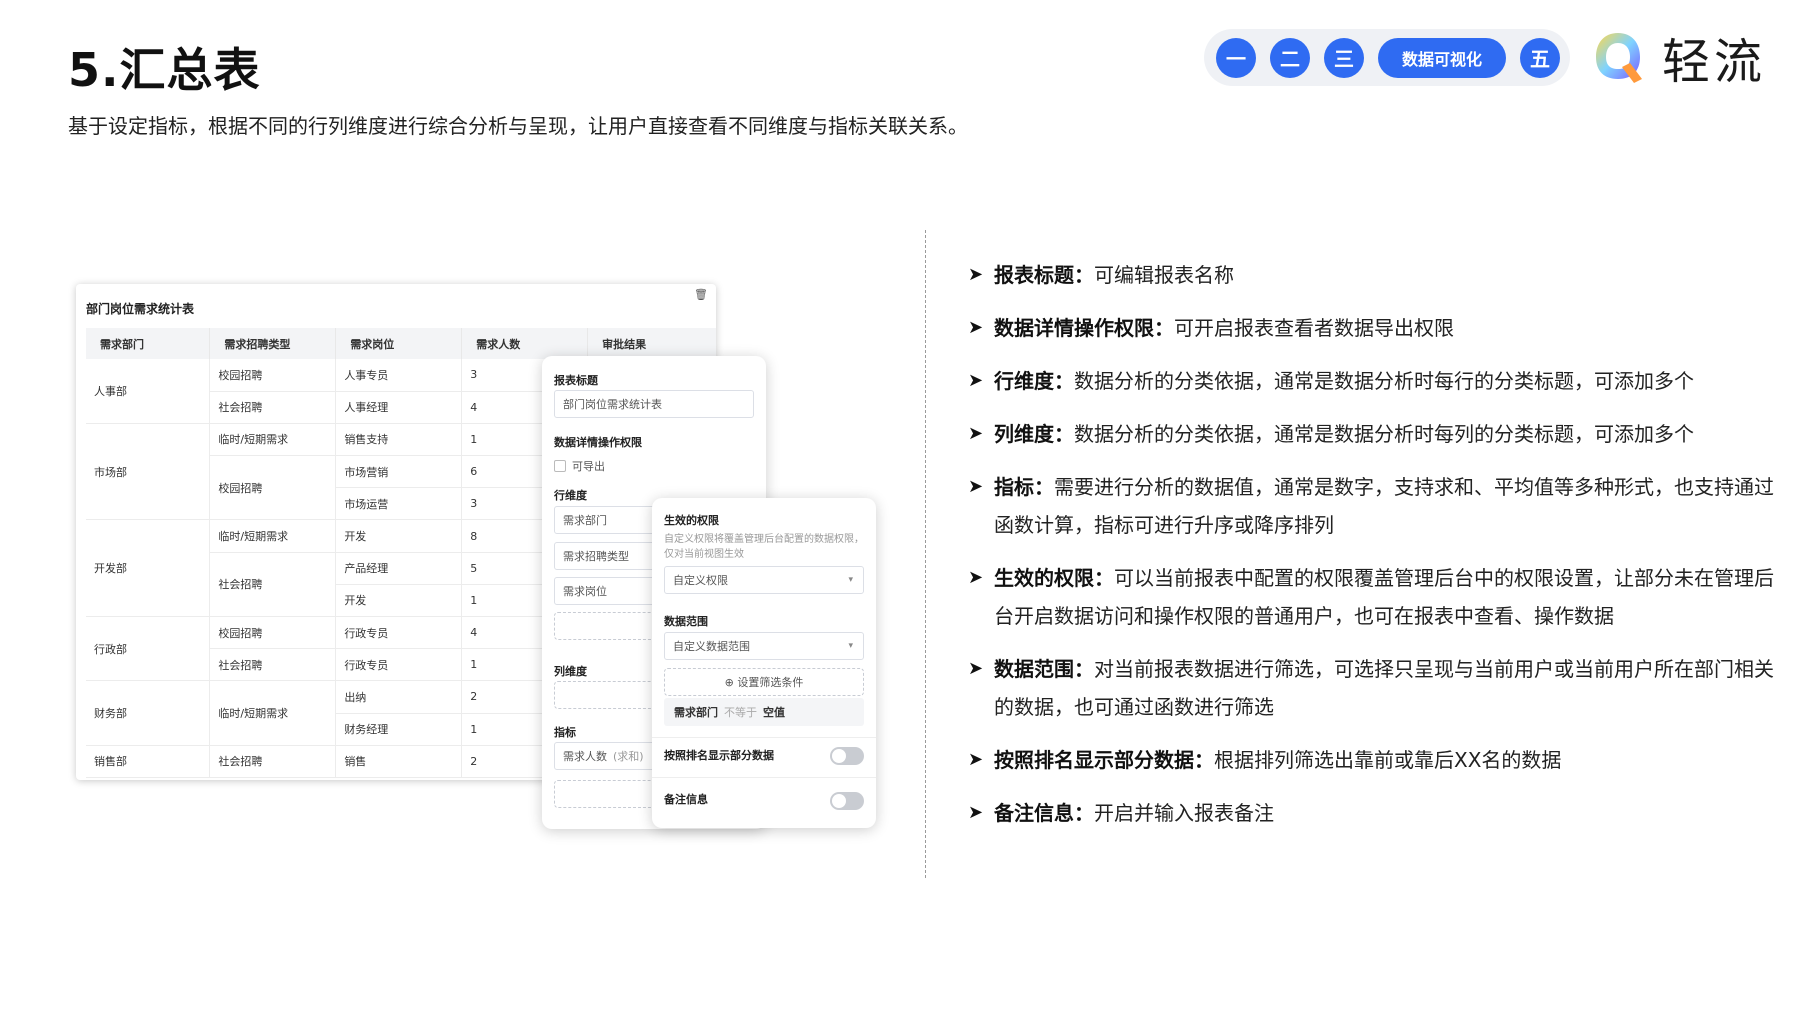  What do you see at coordinates (273, 713) in the screenshot?
I see `table-cell: 临时/短期需求` at bounding box center [273, 713].